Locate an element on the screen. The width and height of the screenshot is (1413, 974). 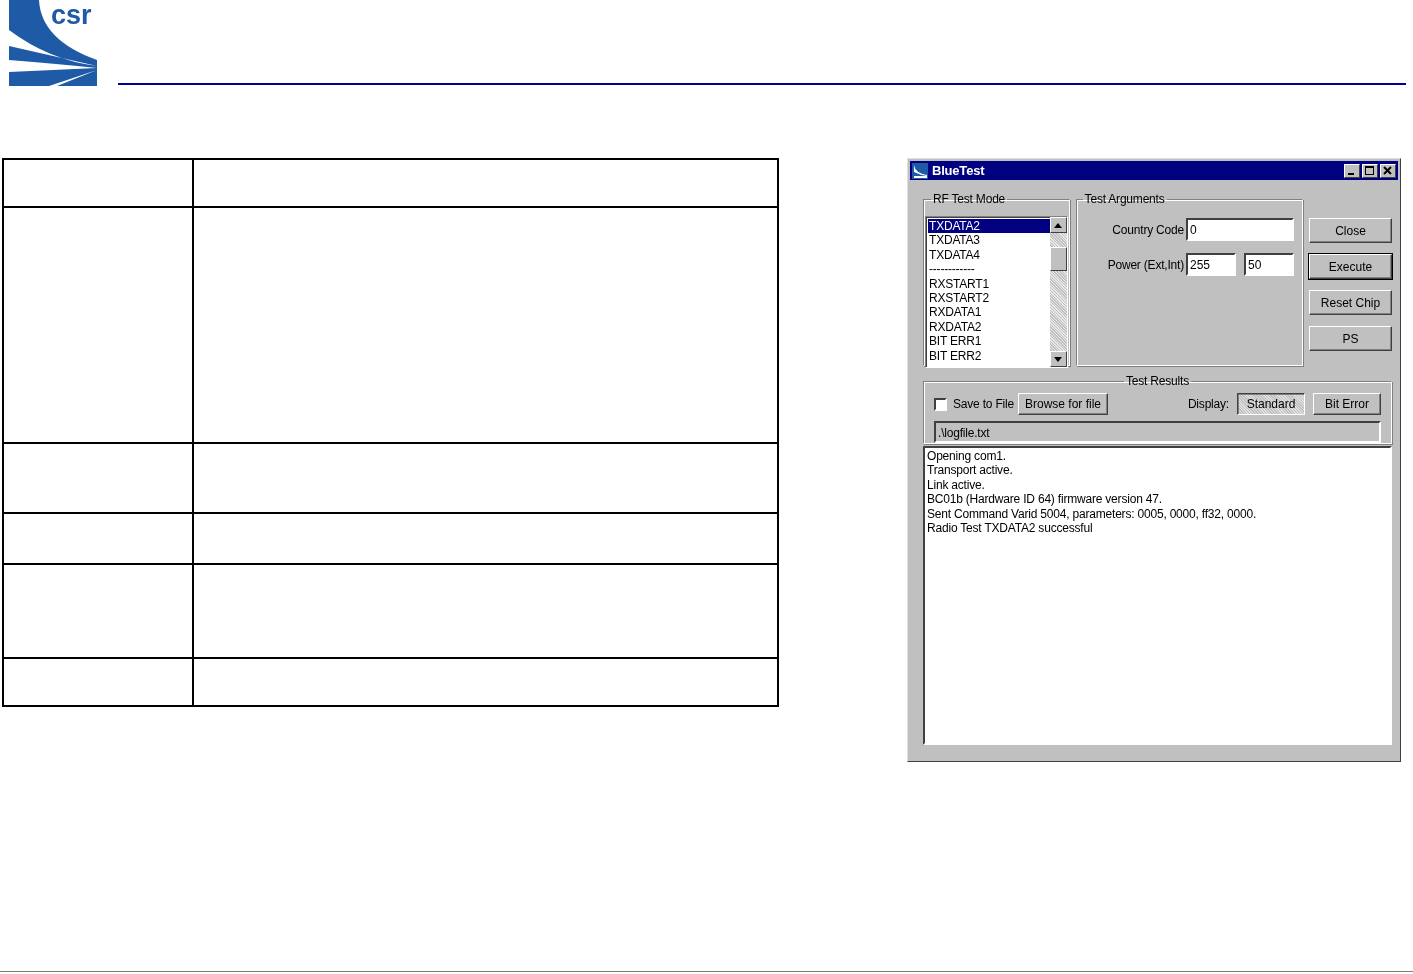
group-label: RF Test Mode is located at coordinates (969, 199).